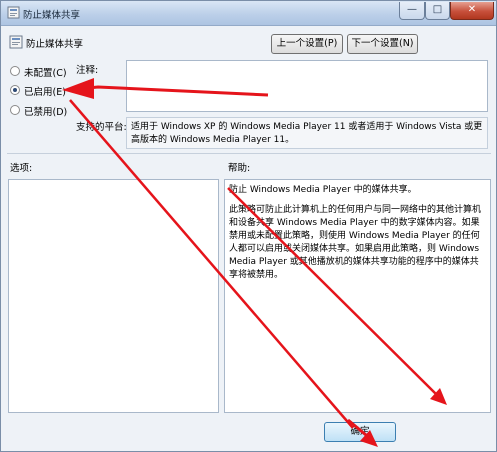 The height and width of the screenshot is (452, 497). What do you see at coordinates (382, 44) in the screenshot?
I see `next-setting-button: 下一个设置(N)` at bounding box center [382, 44].